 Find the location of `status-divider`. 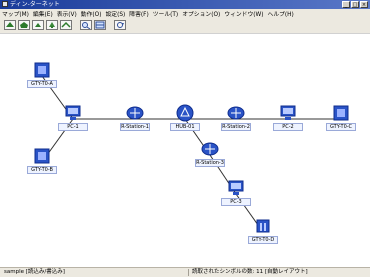

status-divider is located at coordinates (188, 272).